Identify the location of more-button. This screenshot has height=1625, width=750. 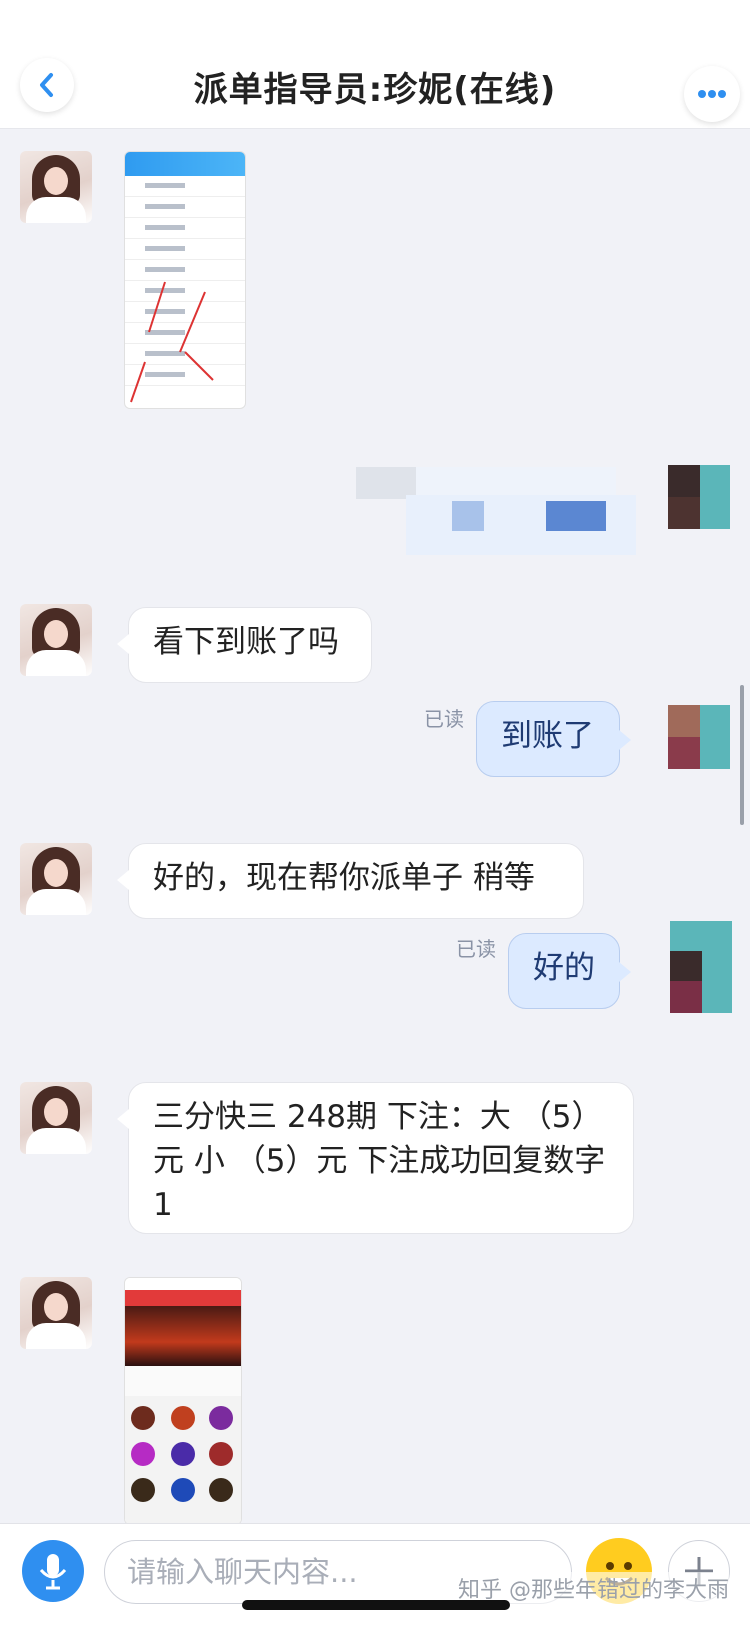
(712, 94).